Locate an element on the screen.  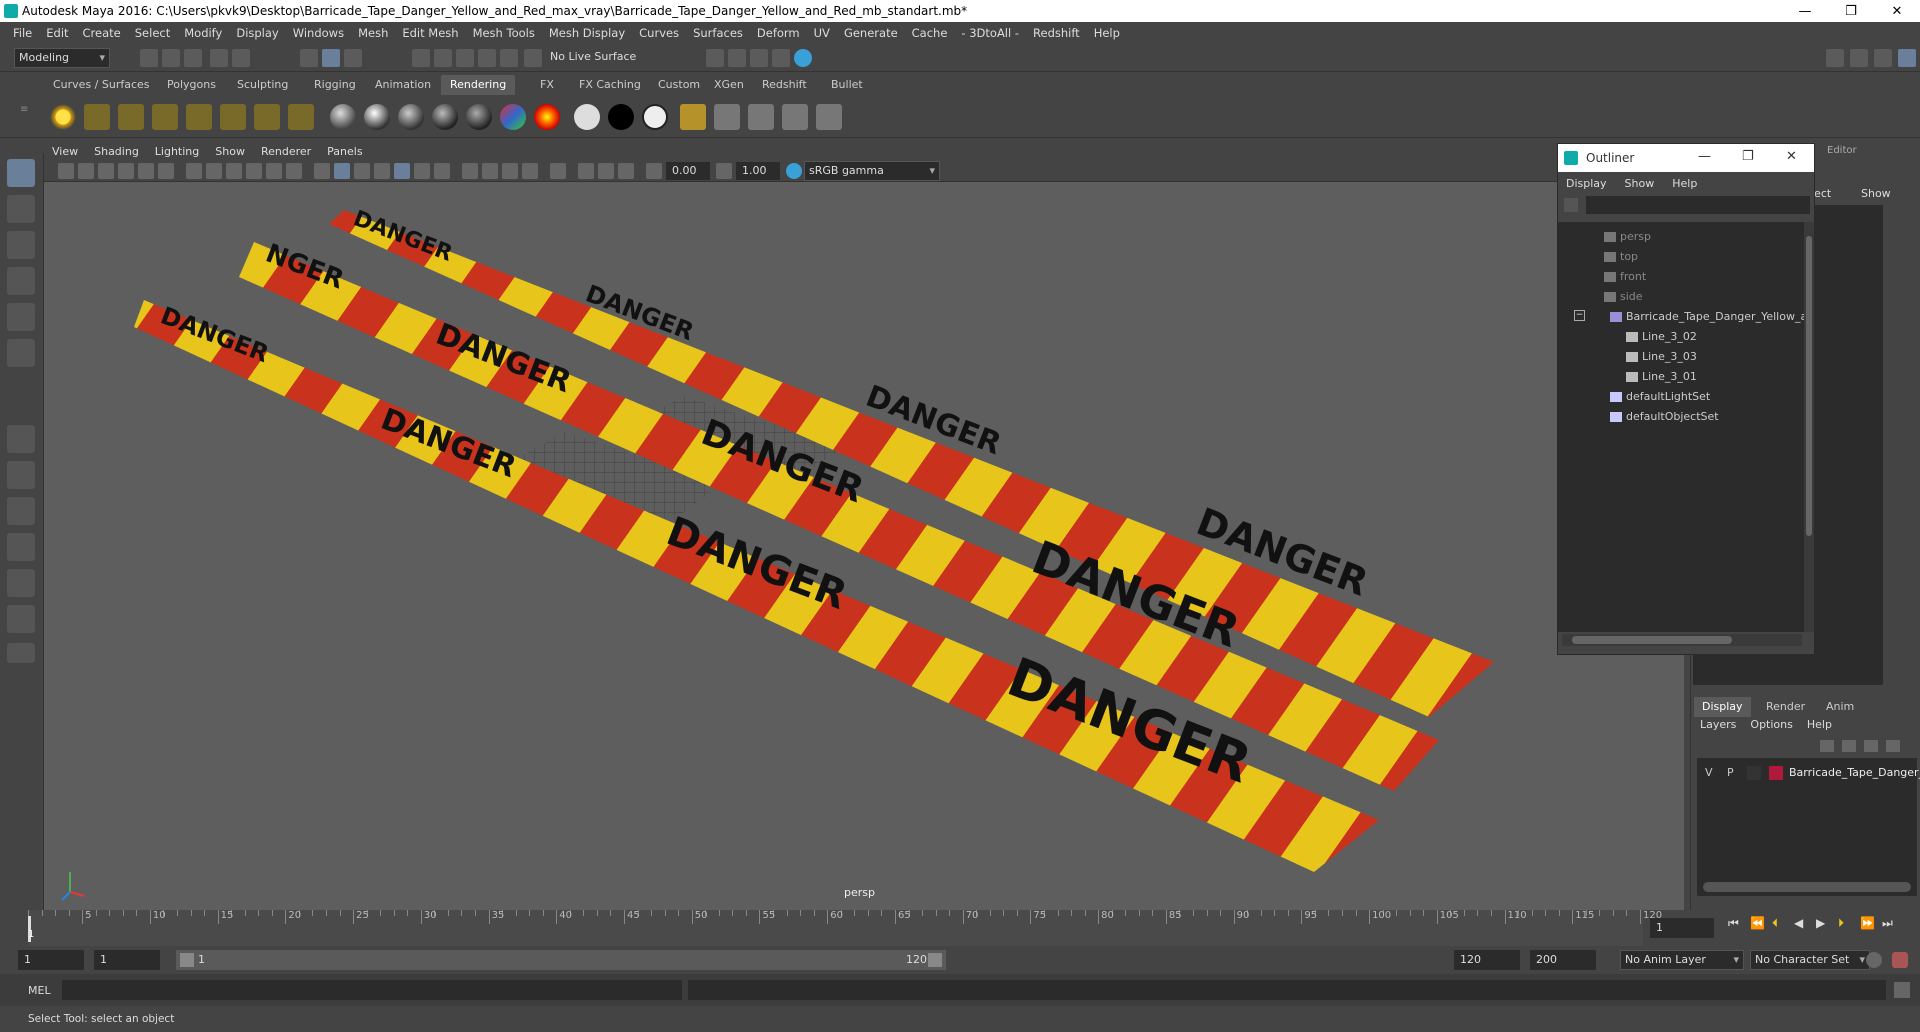
field-chart-icon is located at coordinates (274, 171).